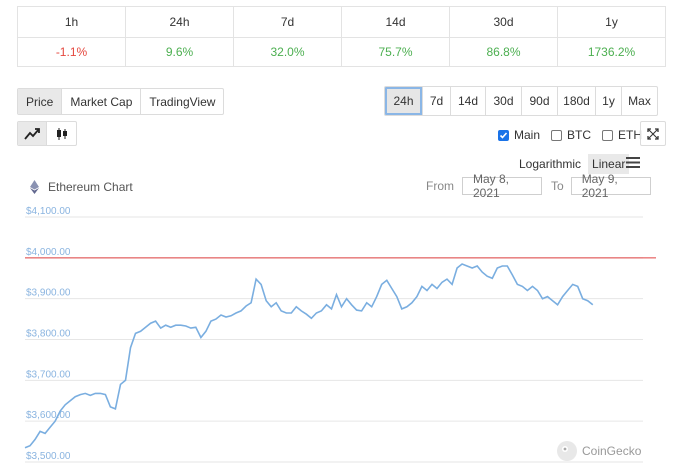  I want to click on range-1y-button: 1y, so click(609, 101).